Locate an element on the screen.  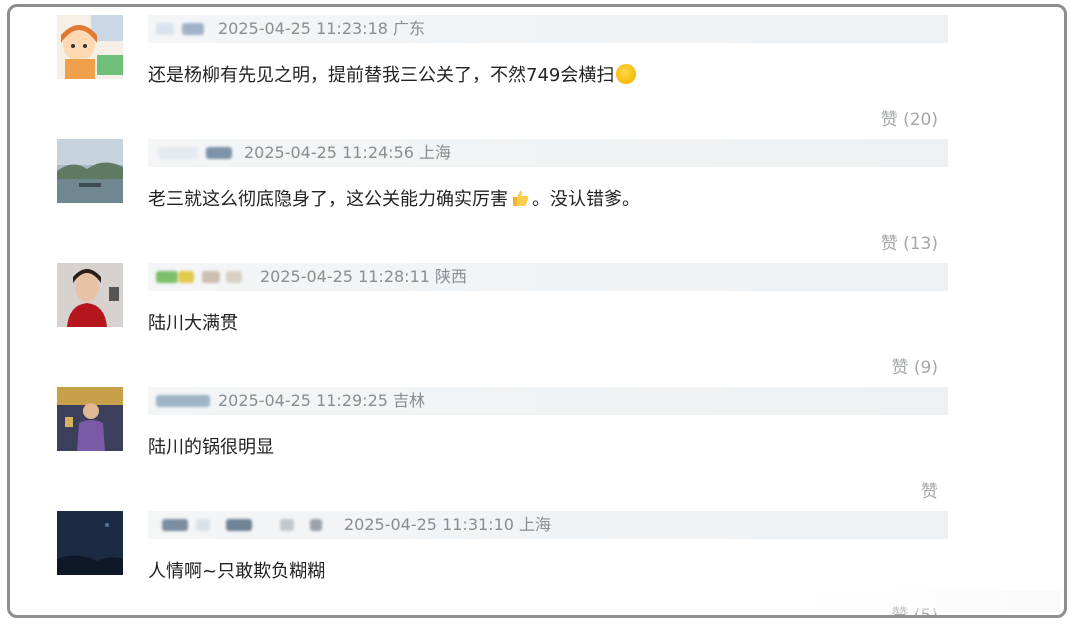
like-button: 赞 is located at coordinates (929, 489).